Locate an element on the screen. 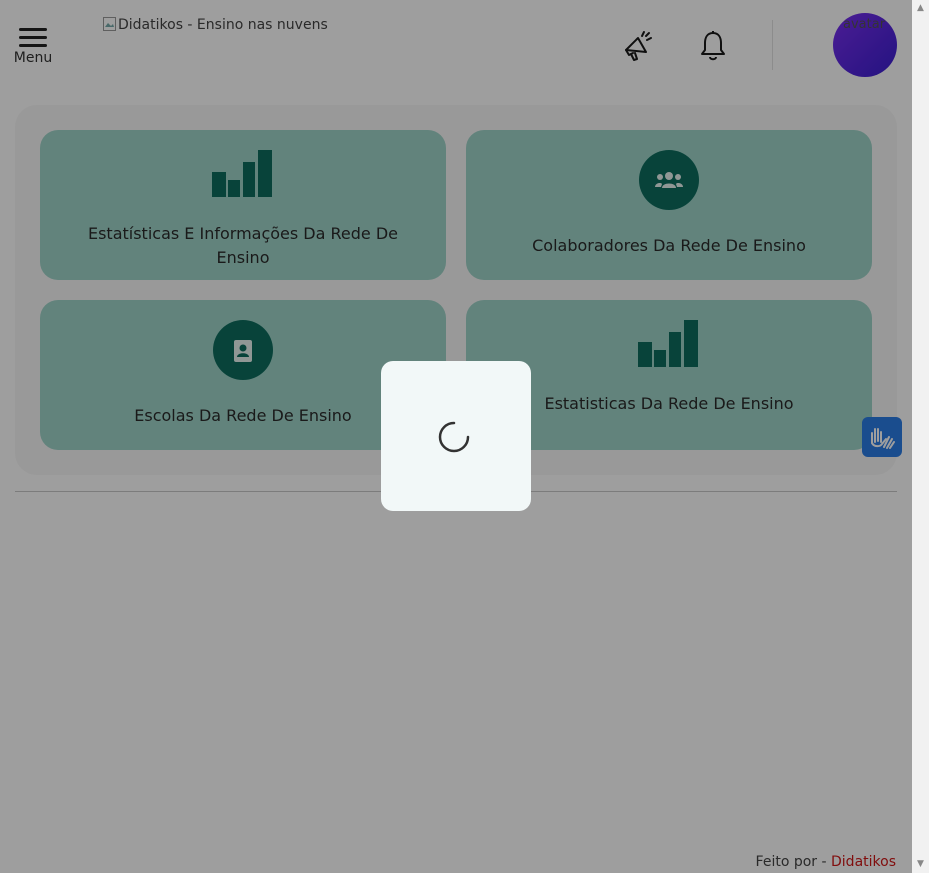 This screenshot has height=873, width=929. loading-dialog is located at coordinates (456, 436).